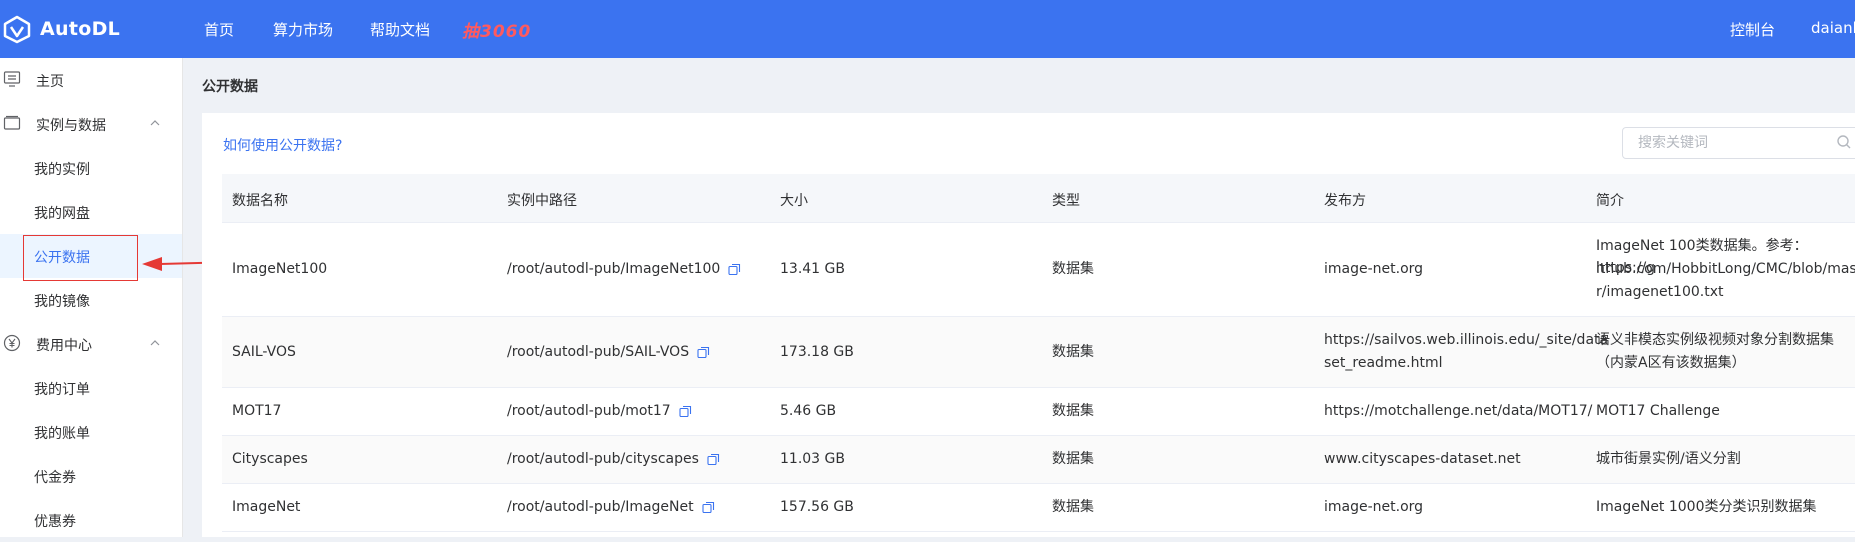  I want to click on sidebar-item-my-netdisk: 我的网盘, so click(91, 212).